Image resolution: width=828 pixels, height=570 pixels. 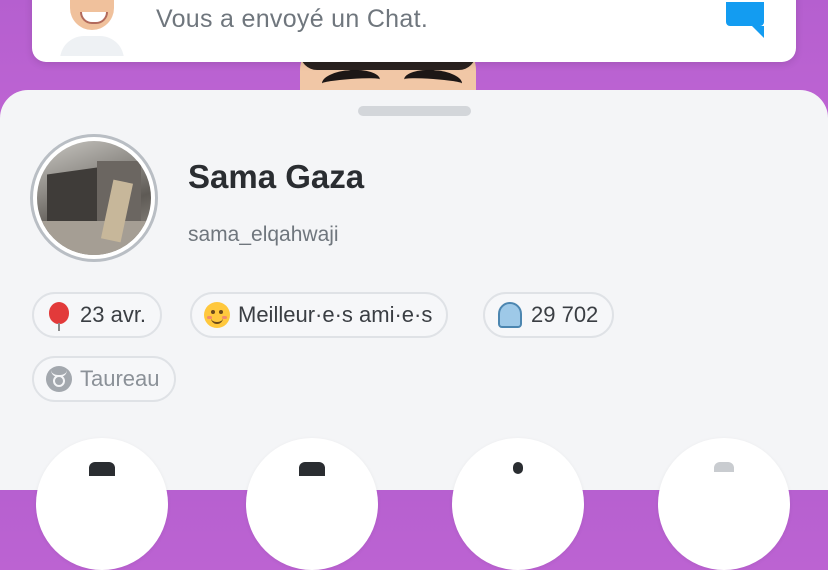 I want to click on birthday-chip: 23 avr., so click(x=97, y=315).